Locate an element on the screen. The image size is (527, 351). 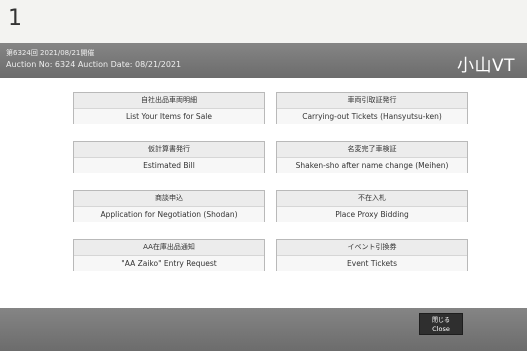
event-tickets-button: イベント引換券 Event Tickets is located at coordinates (372, 255).